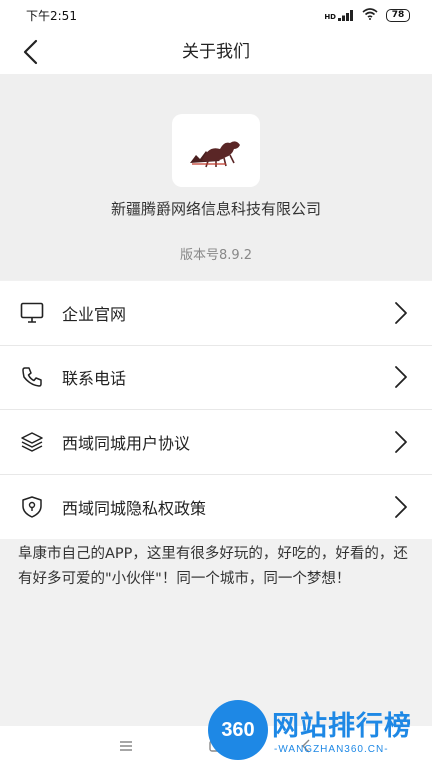 The image size is (432, 768). What do you see at coordinates (134, 508) in the screenshot?
I see `menu-label-privacy-policy: 西域同城隐私权政策` at bounding box center [134, 508].